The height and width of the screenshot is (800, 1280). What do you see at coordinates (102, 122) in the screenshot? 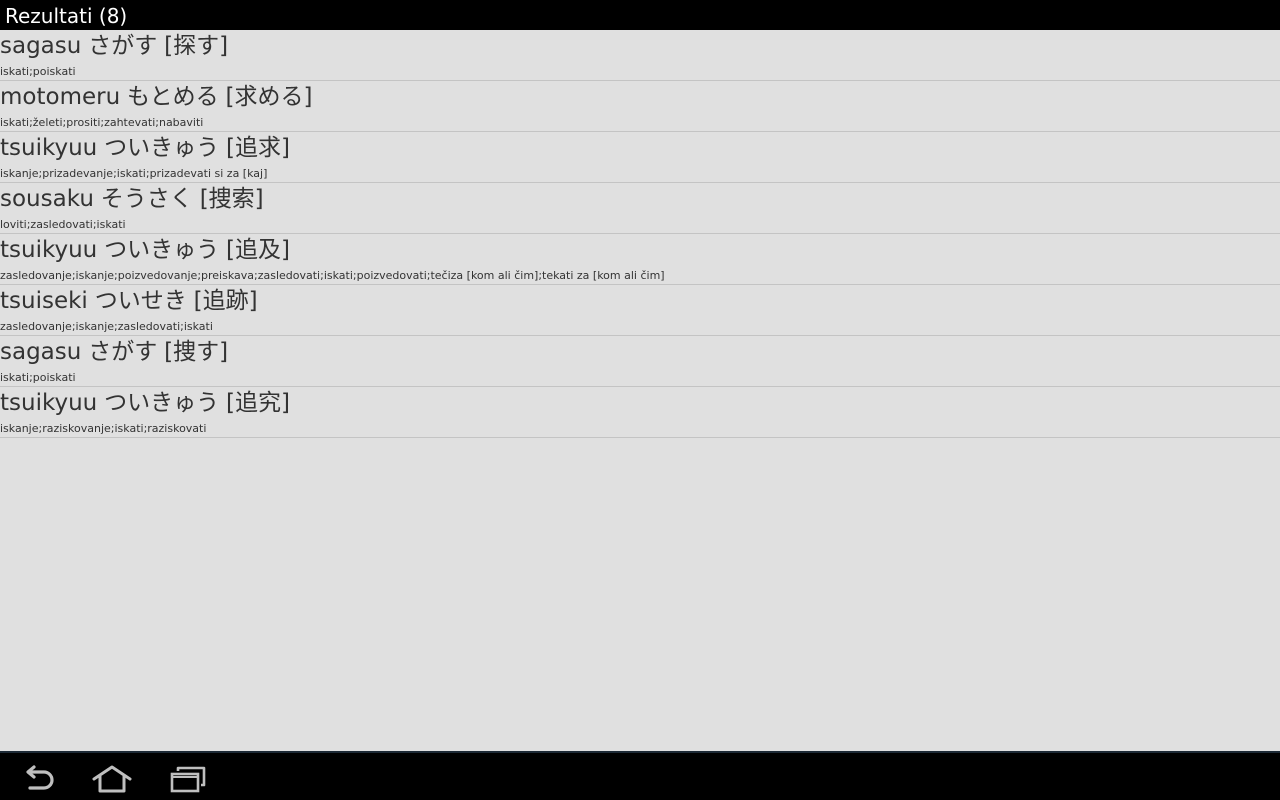
I see `result-meaning: iskati;želeti;prositi;zahtevati;nabaviti` at bounding box center [102, 122].